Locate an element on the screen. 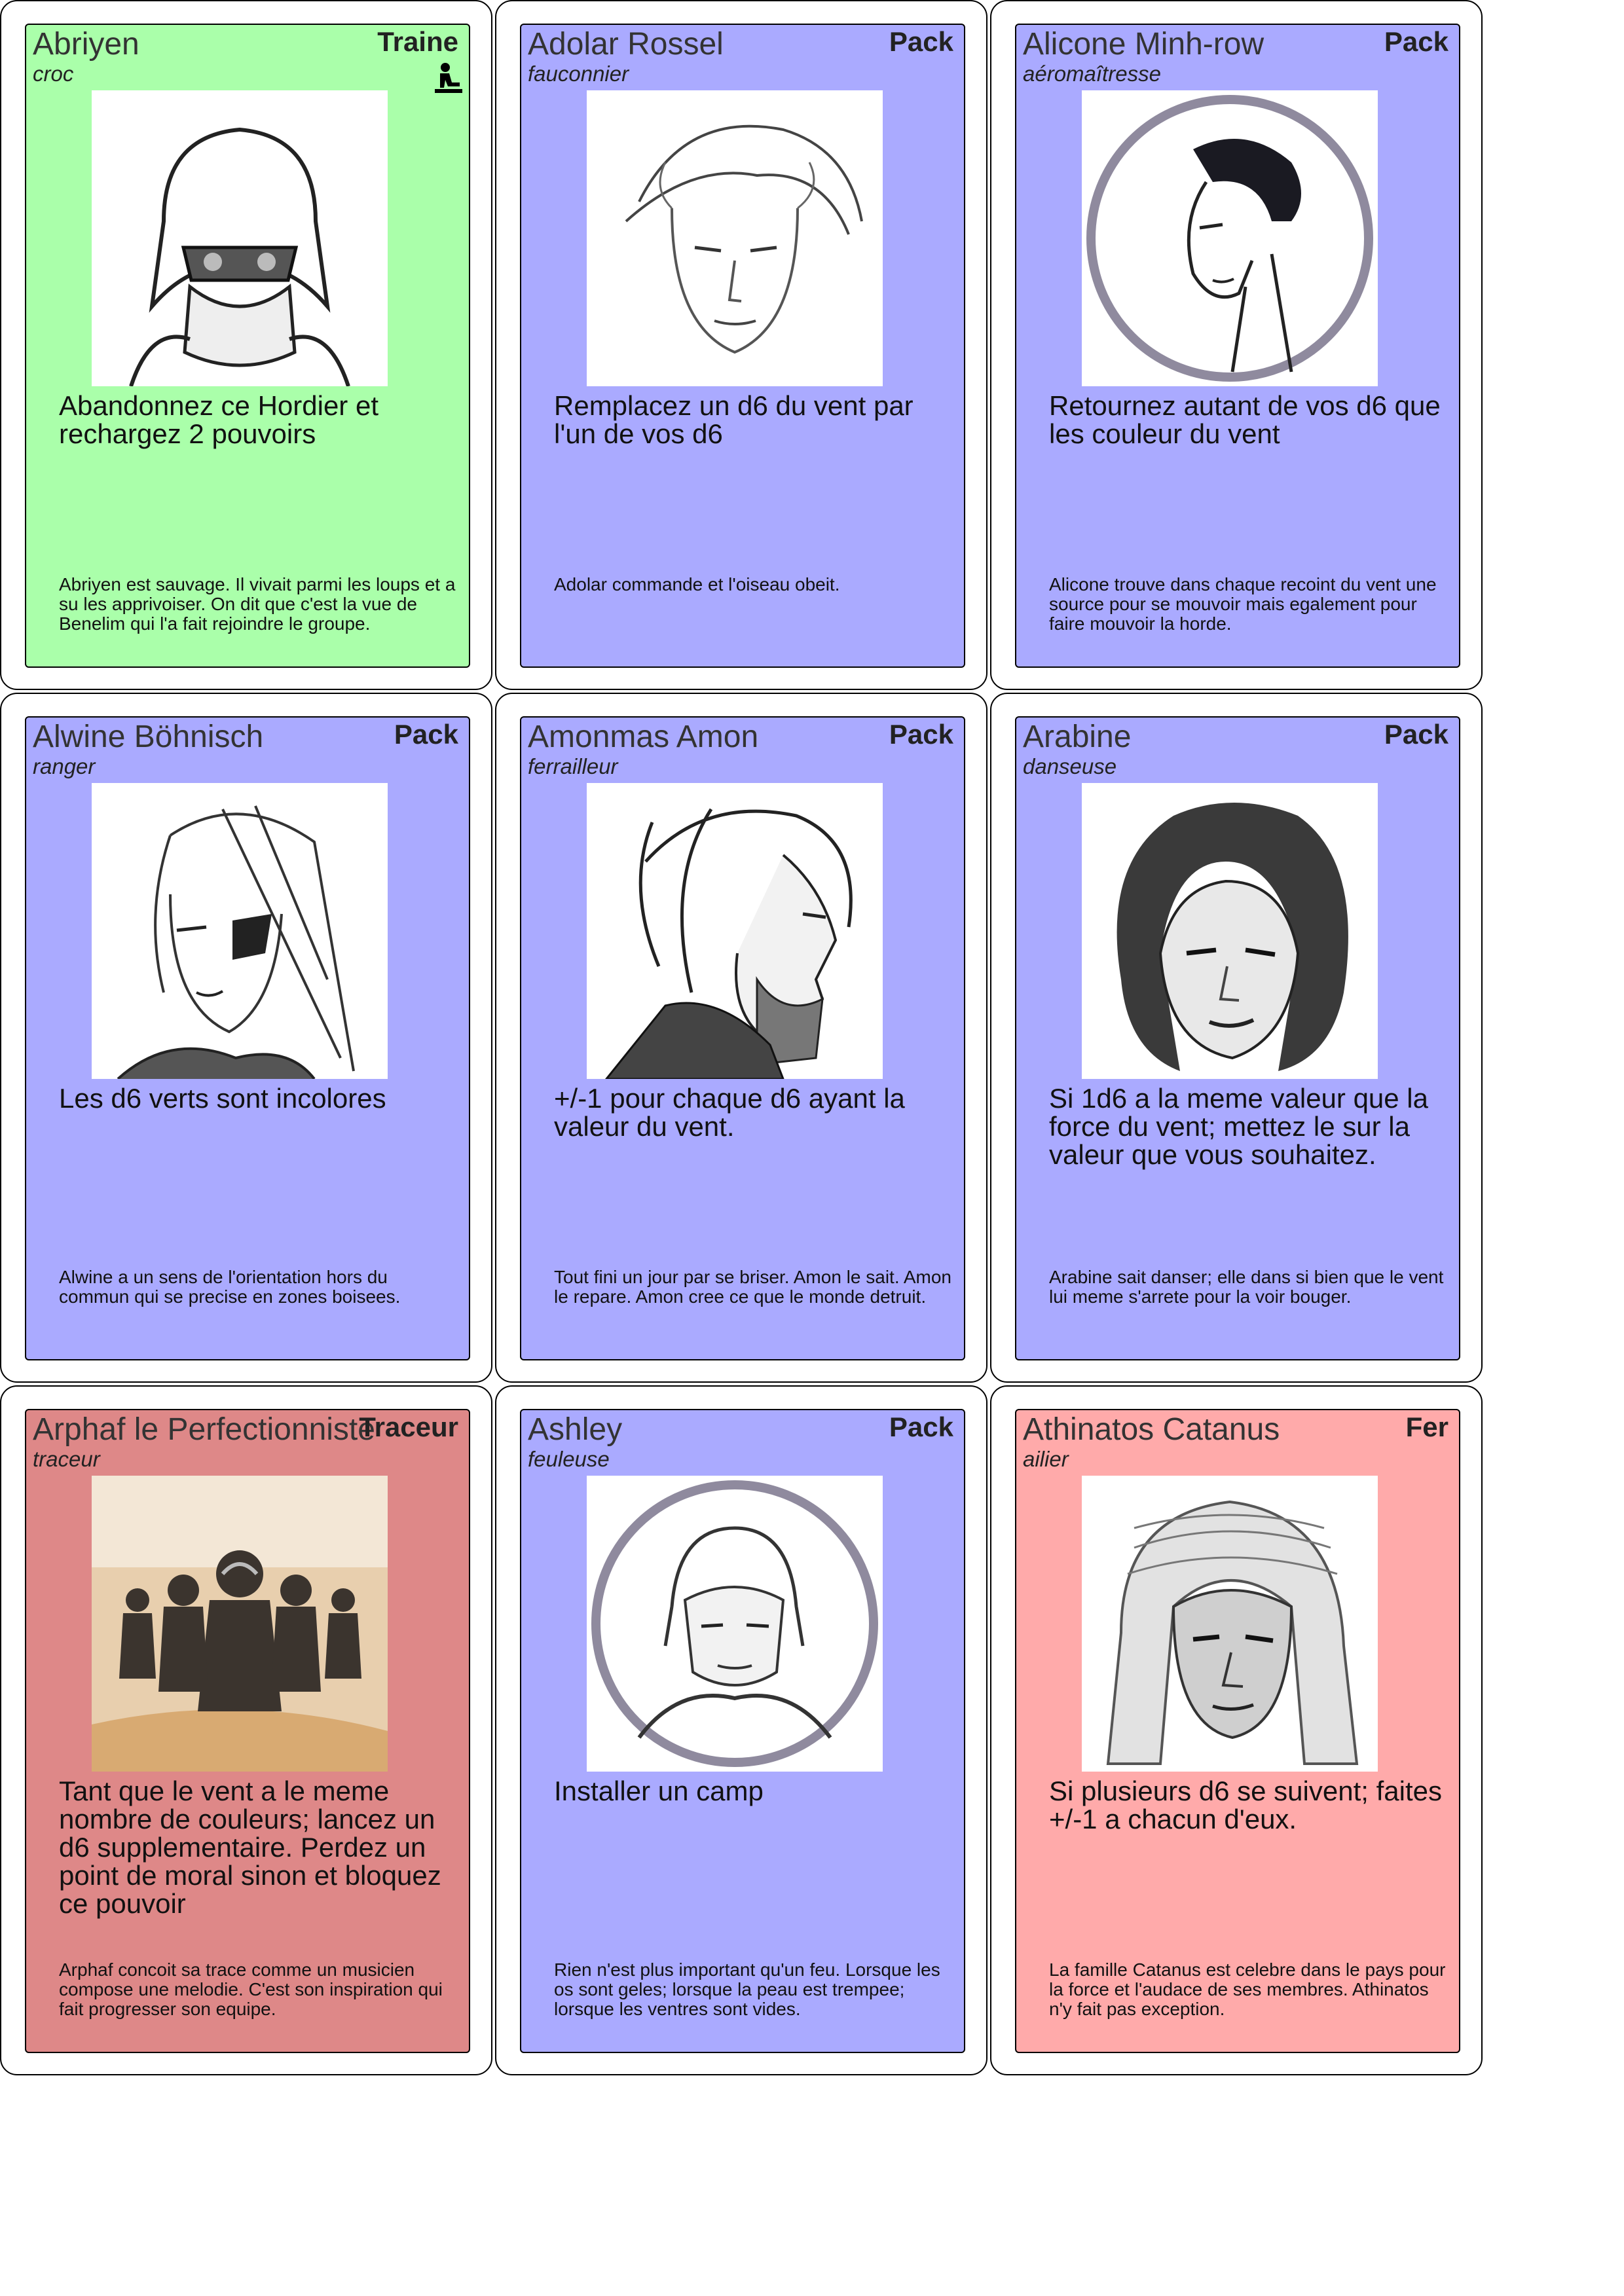  card-role: fauconnier is located at coordinates (578, 74).